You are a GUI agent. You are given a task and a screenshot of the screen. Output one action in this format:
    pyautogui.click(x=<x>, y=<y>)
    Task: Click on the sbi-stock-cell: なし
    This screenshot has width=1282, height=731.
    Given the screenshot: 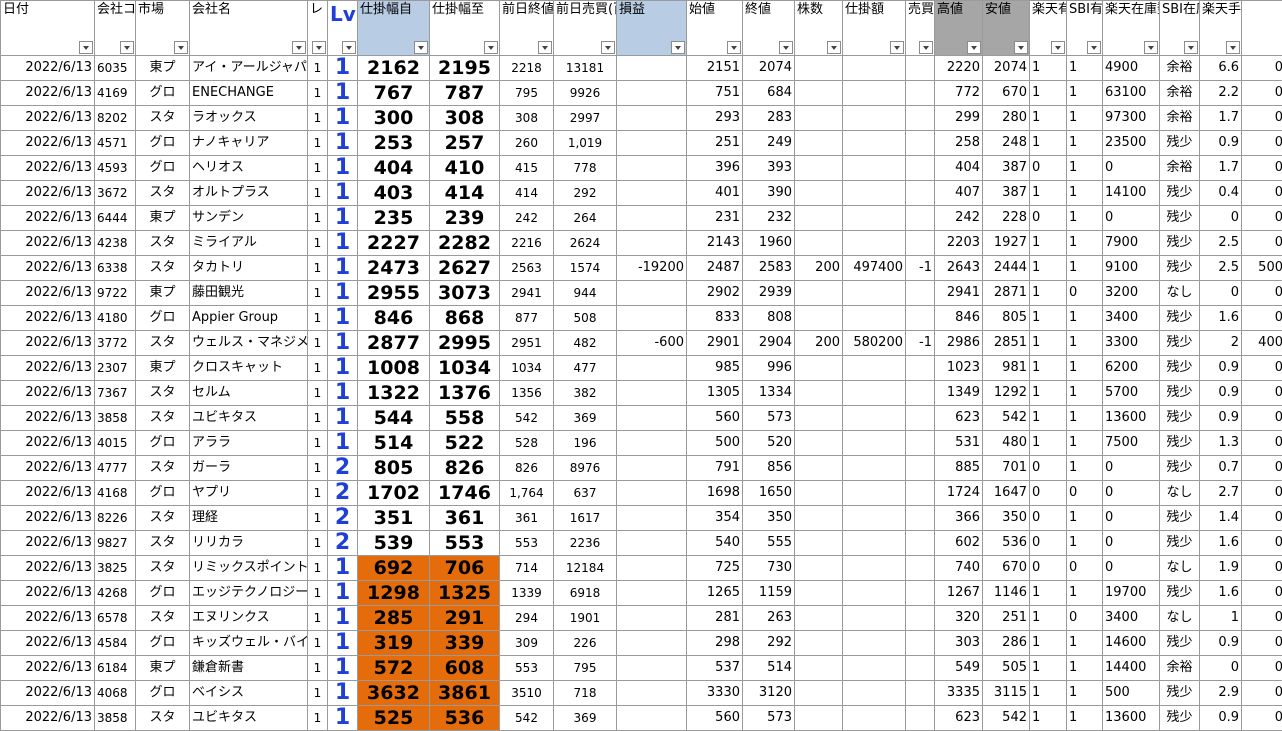 What is the action you would take?
    pyautogui.click(x=1180, y=493)
    